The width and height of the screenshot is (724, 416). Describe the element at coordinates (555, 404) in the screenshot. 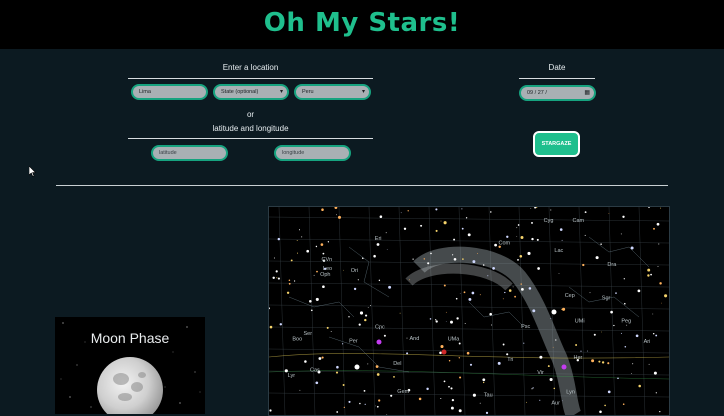

I see `constellation-label: Aur` at that location.